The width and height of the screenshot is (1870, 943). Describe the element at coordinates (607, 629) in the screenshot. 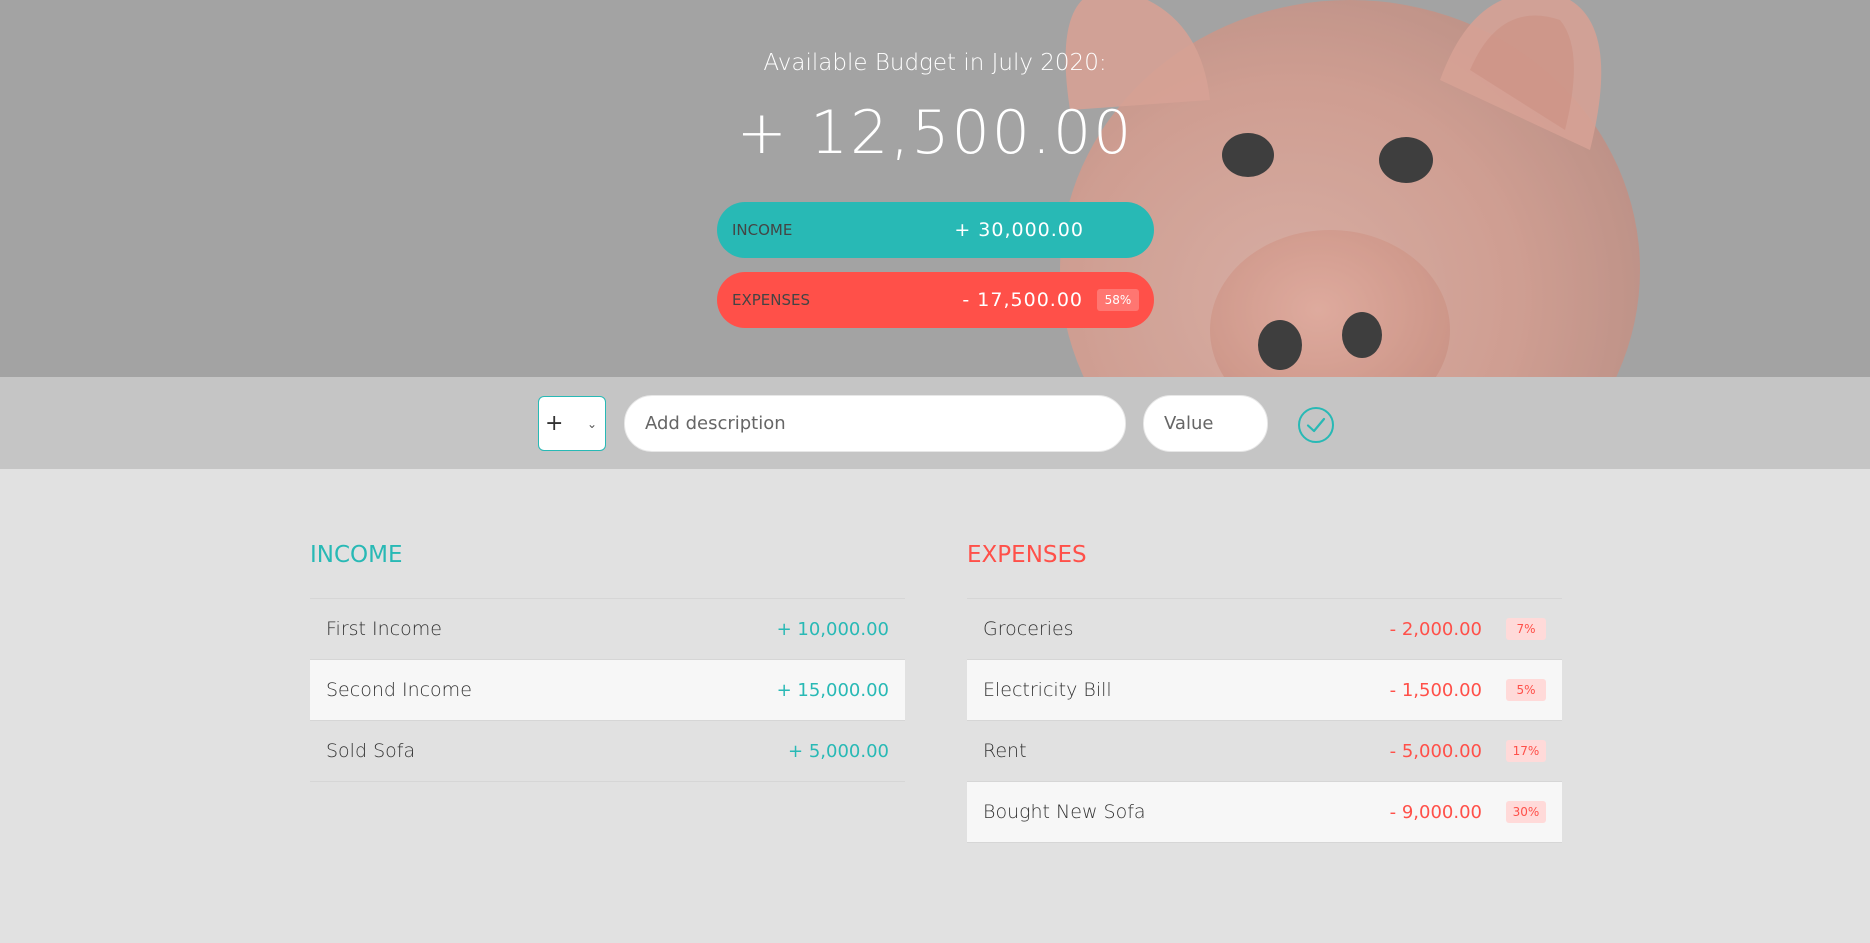

I see `income-row: First Income + 10,000.00` at that location.